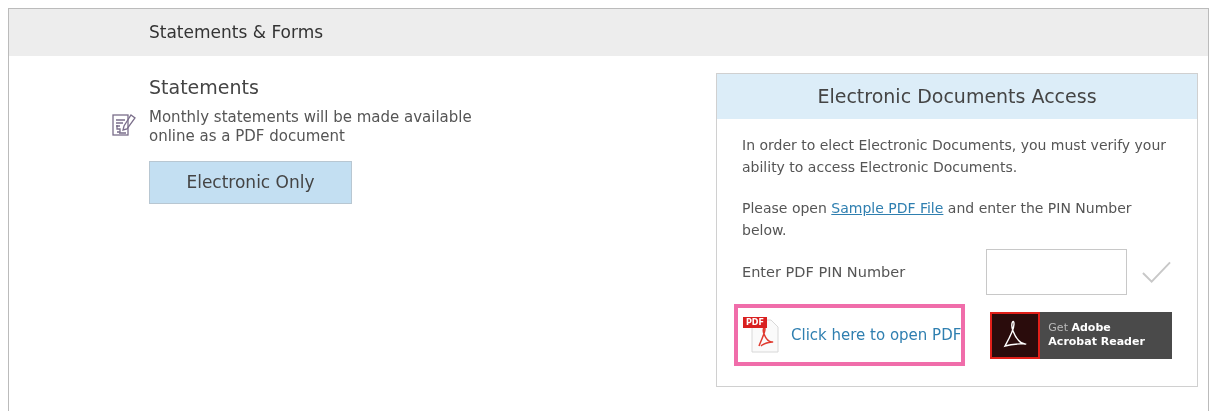  What do you see at coordinates (1156, 272) in the screenshot?
I see `checkmark-icon` at bounding box center [1156, 272].